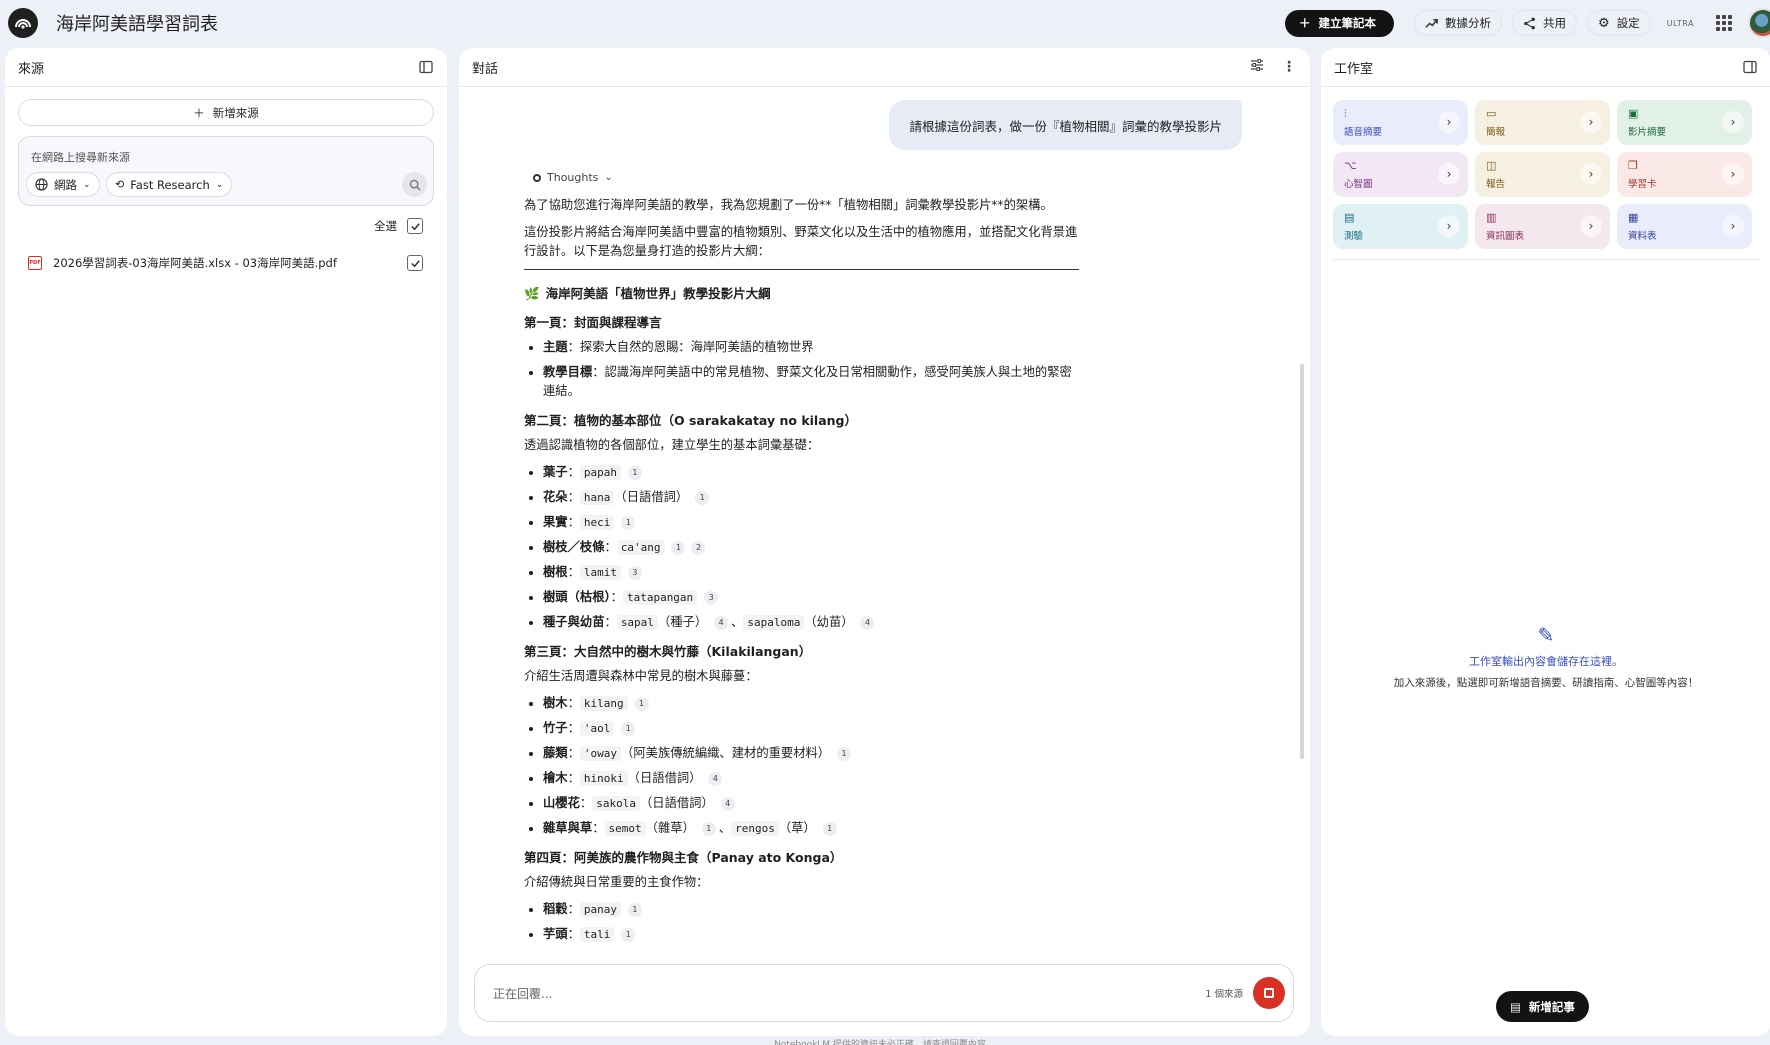 This screenshot has width=1770, height=1045. Describe the element at coordinates (385, 226) in the screenshot. I see `select-all-label: 全選` at that location.